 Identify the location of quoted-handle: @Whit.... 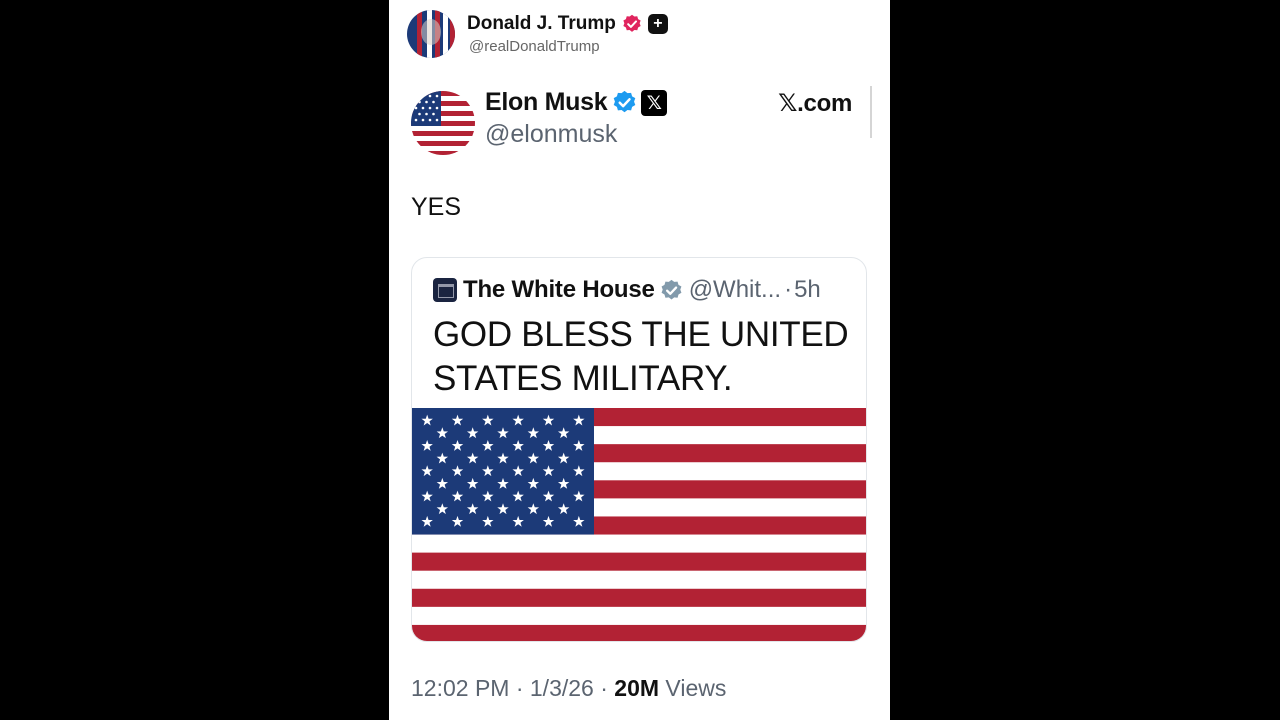
(735, 290).